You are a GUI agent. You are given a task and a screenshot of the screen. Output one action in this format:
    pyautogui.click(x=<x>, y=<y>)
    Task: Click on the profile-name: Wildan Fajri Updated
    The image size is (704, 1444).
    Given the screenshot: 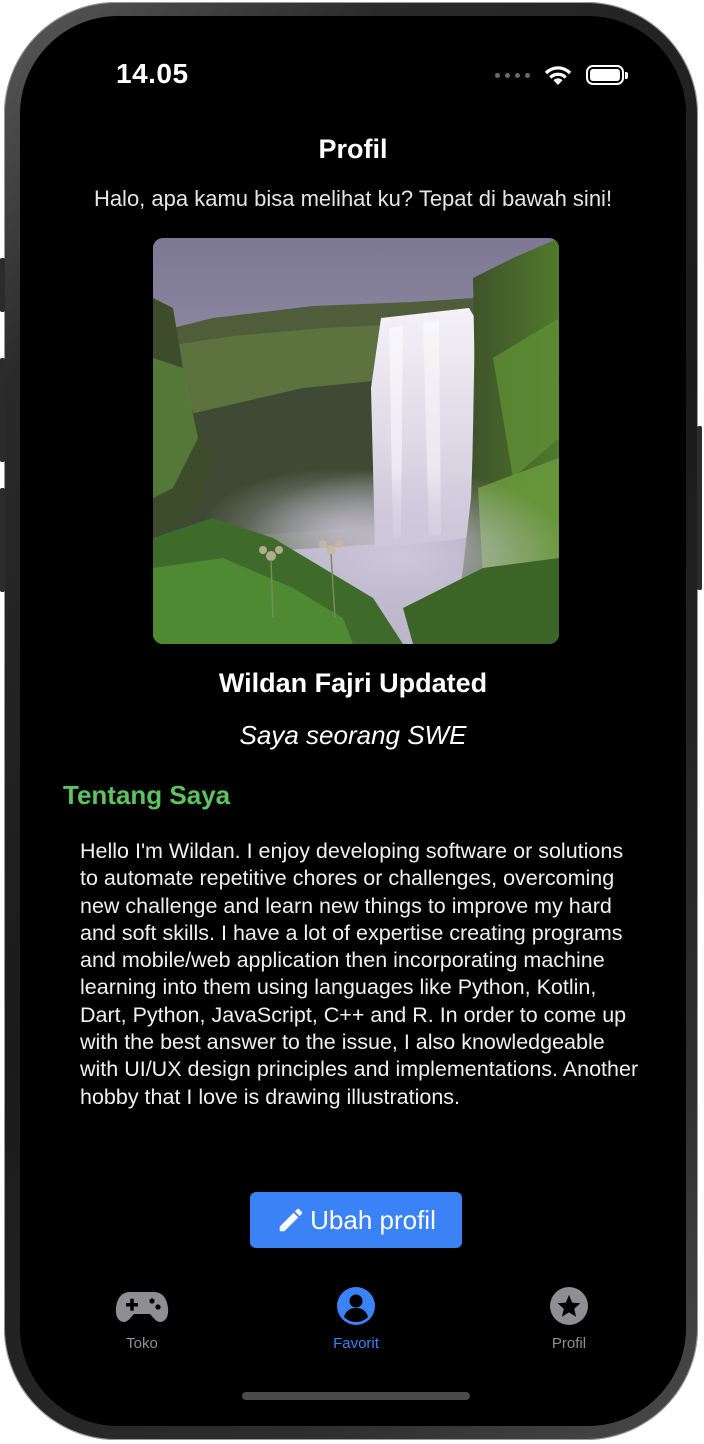 What is the action you would take?
    pyautogui.click(x=353, y=683)
    